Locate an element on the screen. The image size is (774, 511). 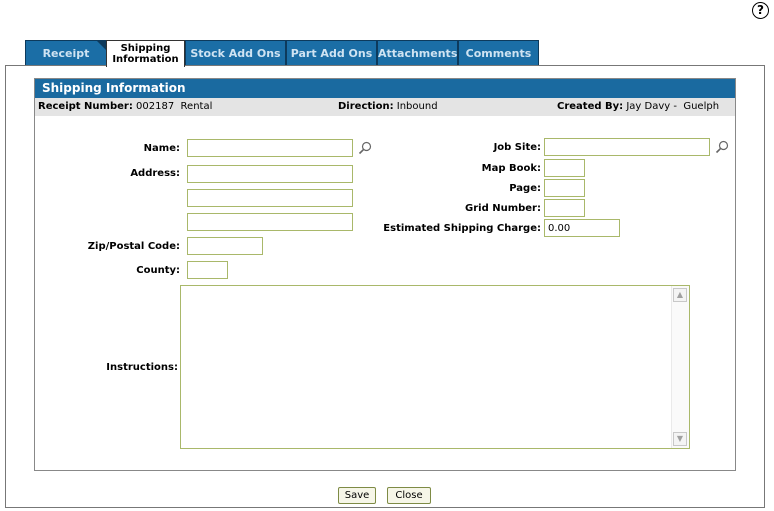
shipping-charge-label: Estimated Shipping Charge: is located at coordinates (462, 228).